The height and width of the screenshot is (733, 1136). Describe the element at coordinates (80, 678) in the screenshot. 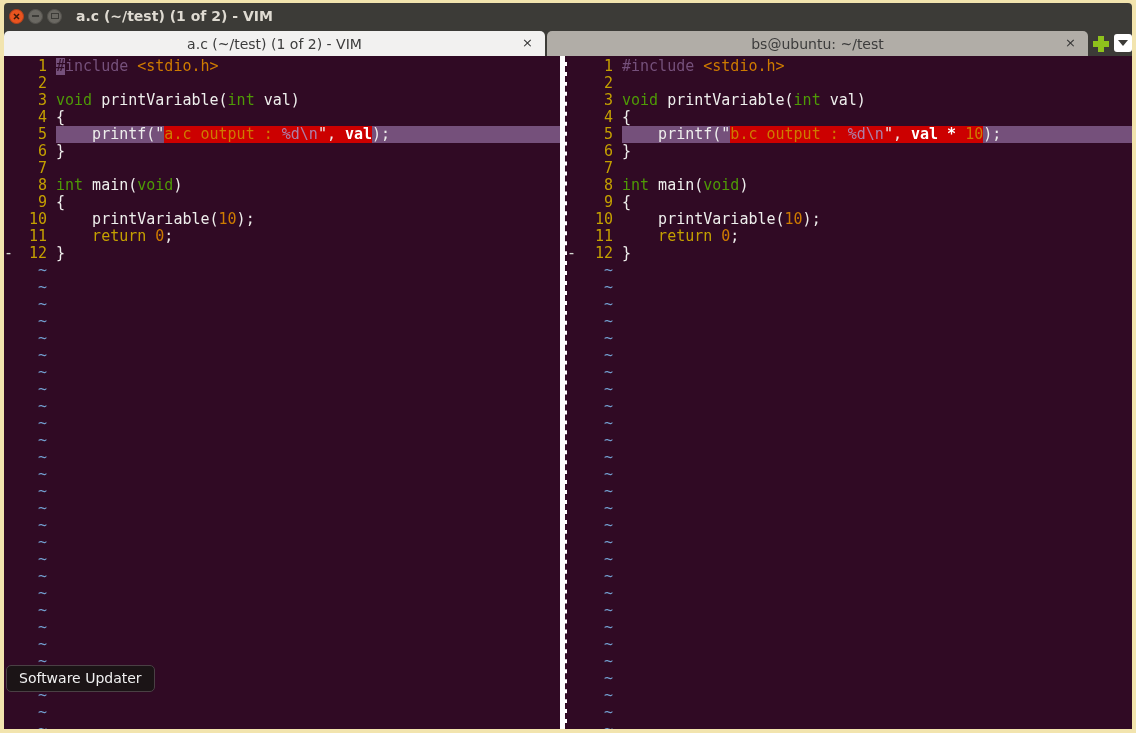

I see `tooltip: Software Updater` at that location.